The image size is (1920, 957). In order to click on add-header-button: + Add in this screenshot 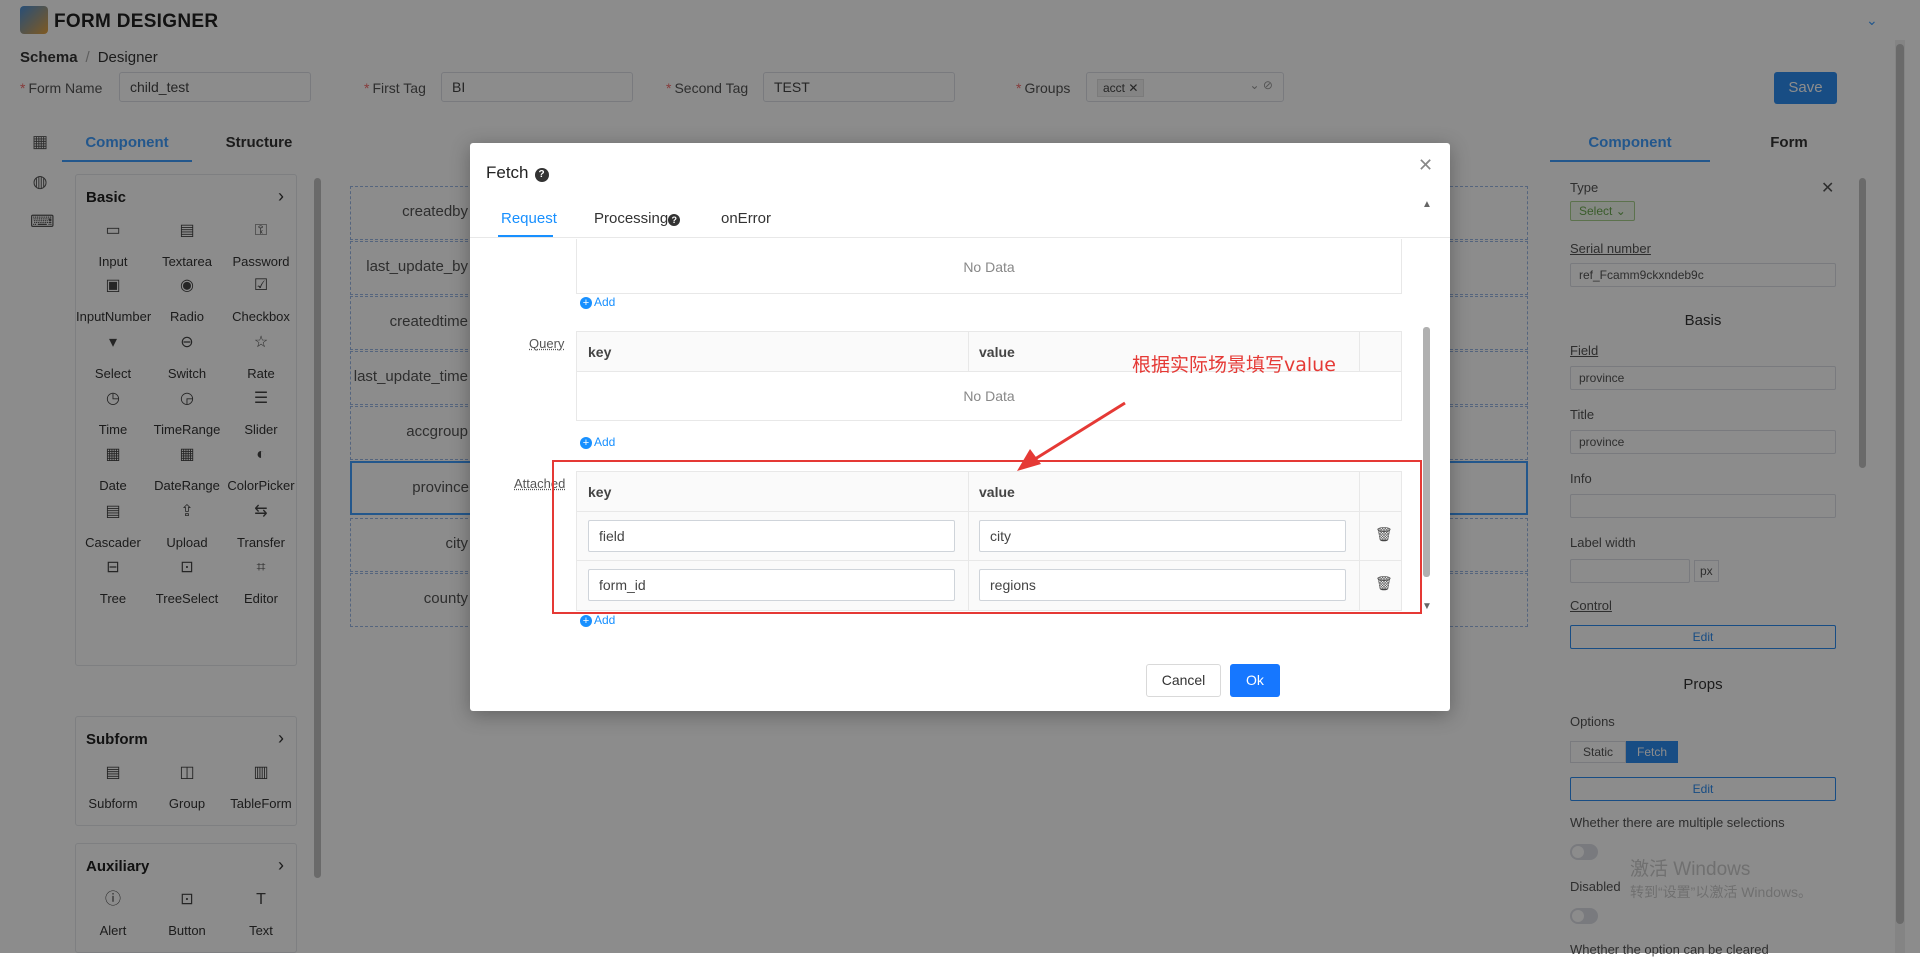, I will do `click(597, 302)`.